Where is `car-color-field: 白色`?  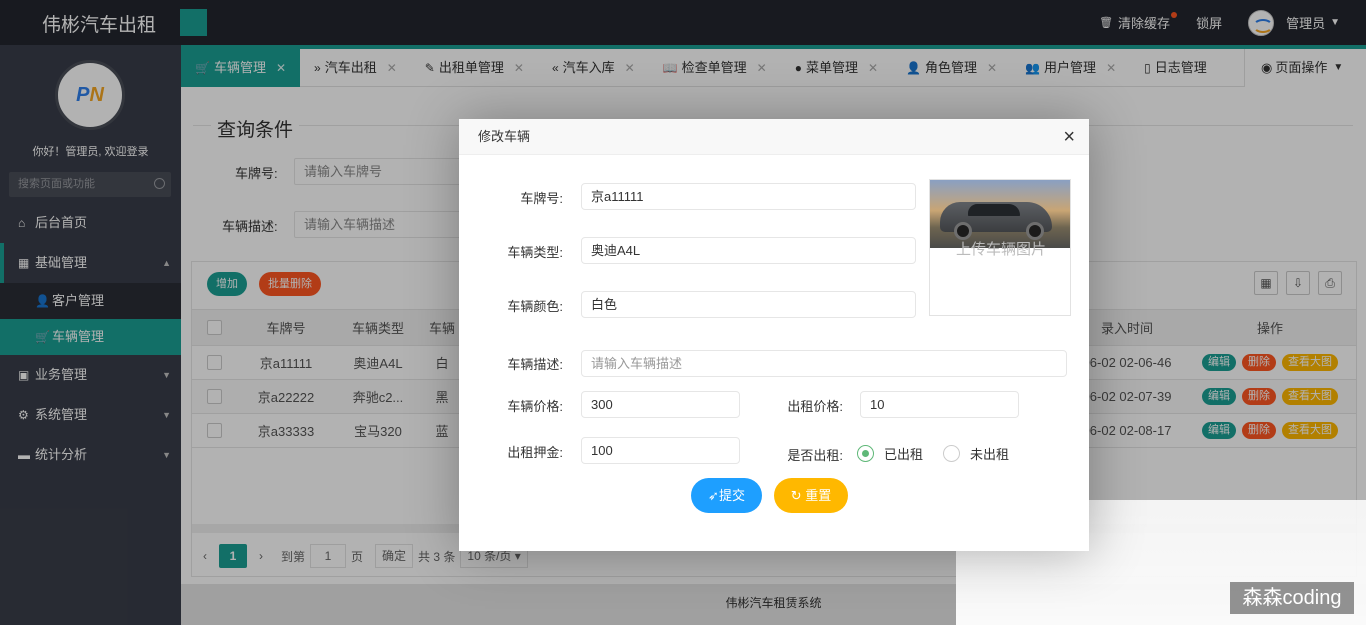
car-color-field: 白色 is located at coordinates (748, 304).